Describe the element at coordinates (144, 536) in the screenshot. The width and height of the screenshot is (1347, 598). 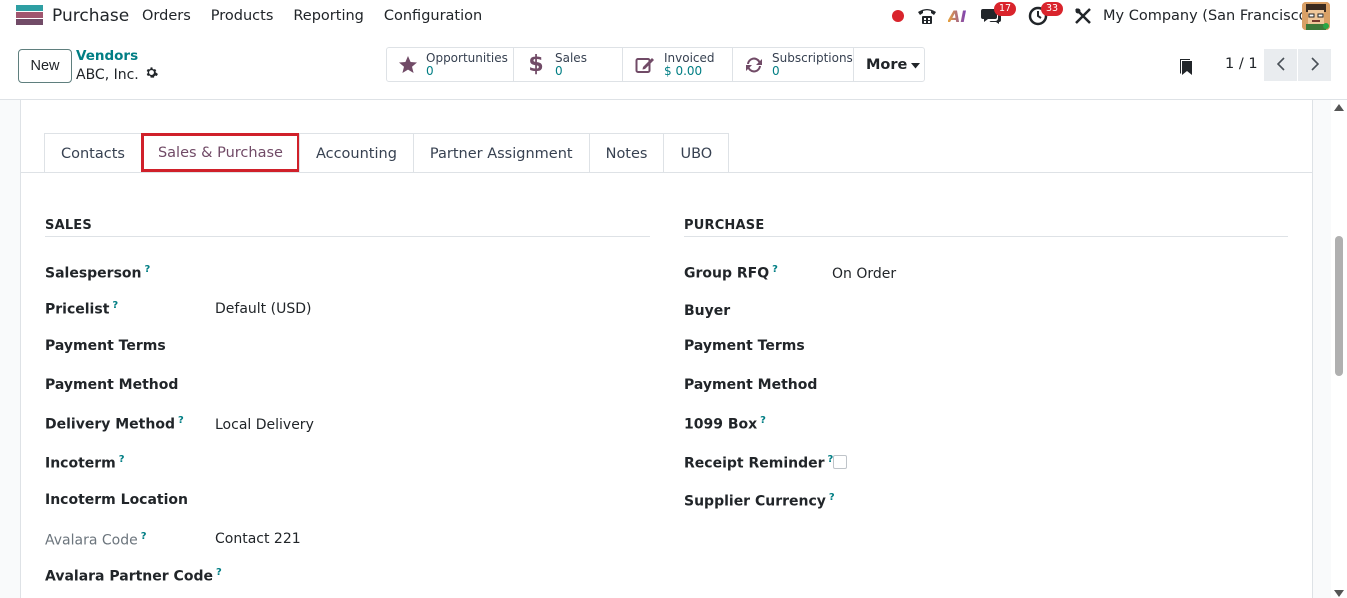
I see `avalara-code-help-icon: ?` at that location.